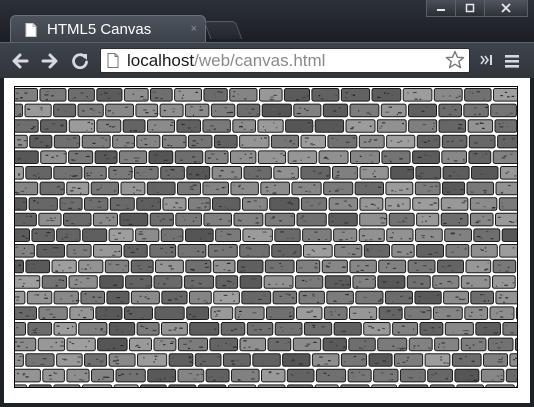  I want to click on minimize-icon, so click(441, 10).